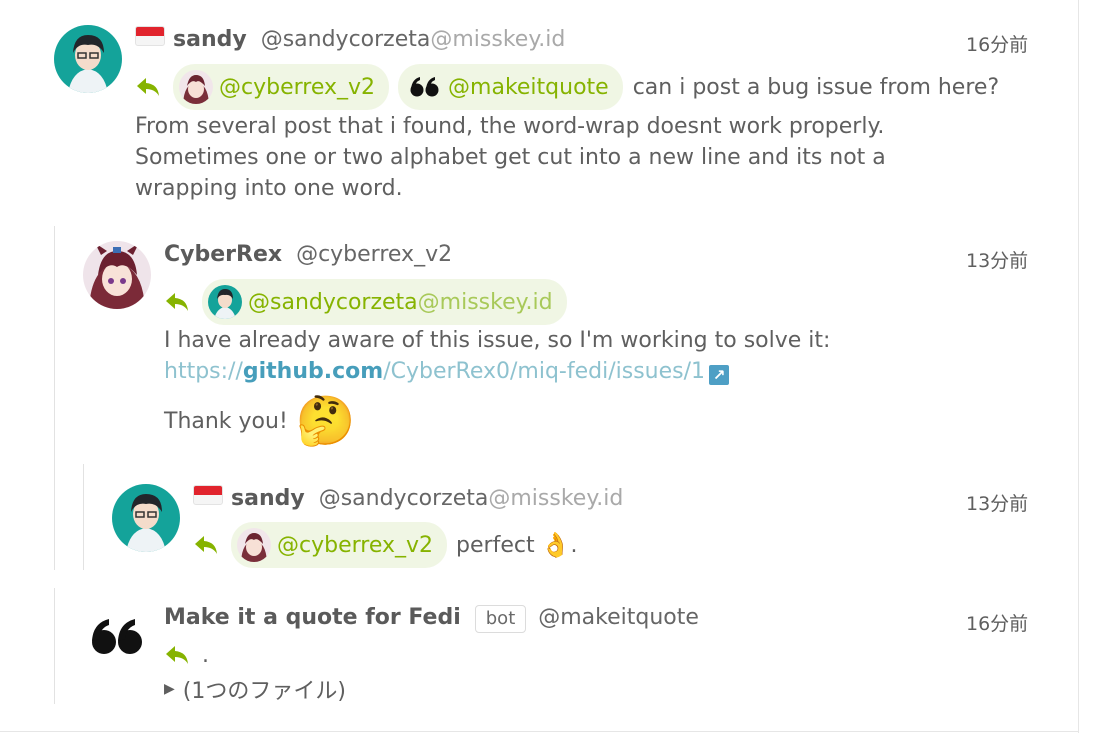 Image resolution: width=1096 pixels, height=733 pixels. Describe the element at coordinates (333, 302) in the screenshot. I see `mention-username: @sandycorzeta` at that location.